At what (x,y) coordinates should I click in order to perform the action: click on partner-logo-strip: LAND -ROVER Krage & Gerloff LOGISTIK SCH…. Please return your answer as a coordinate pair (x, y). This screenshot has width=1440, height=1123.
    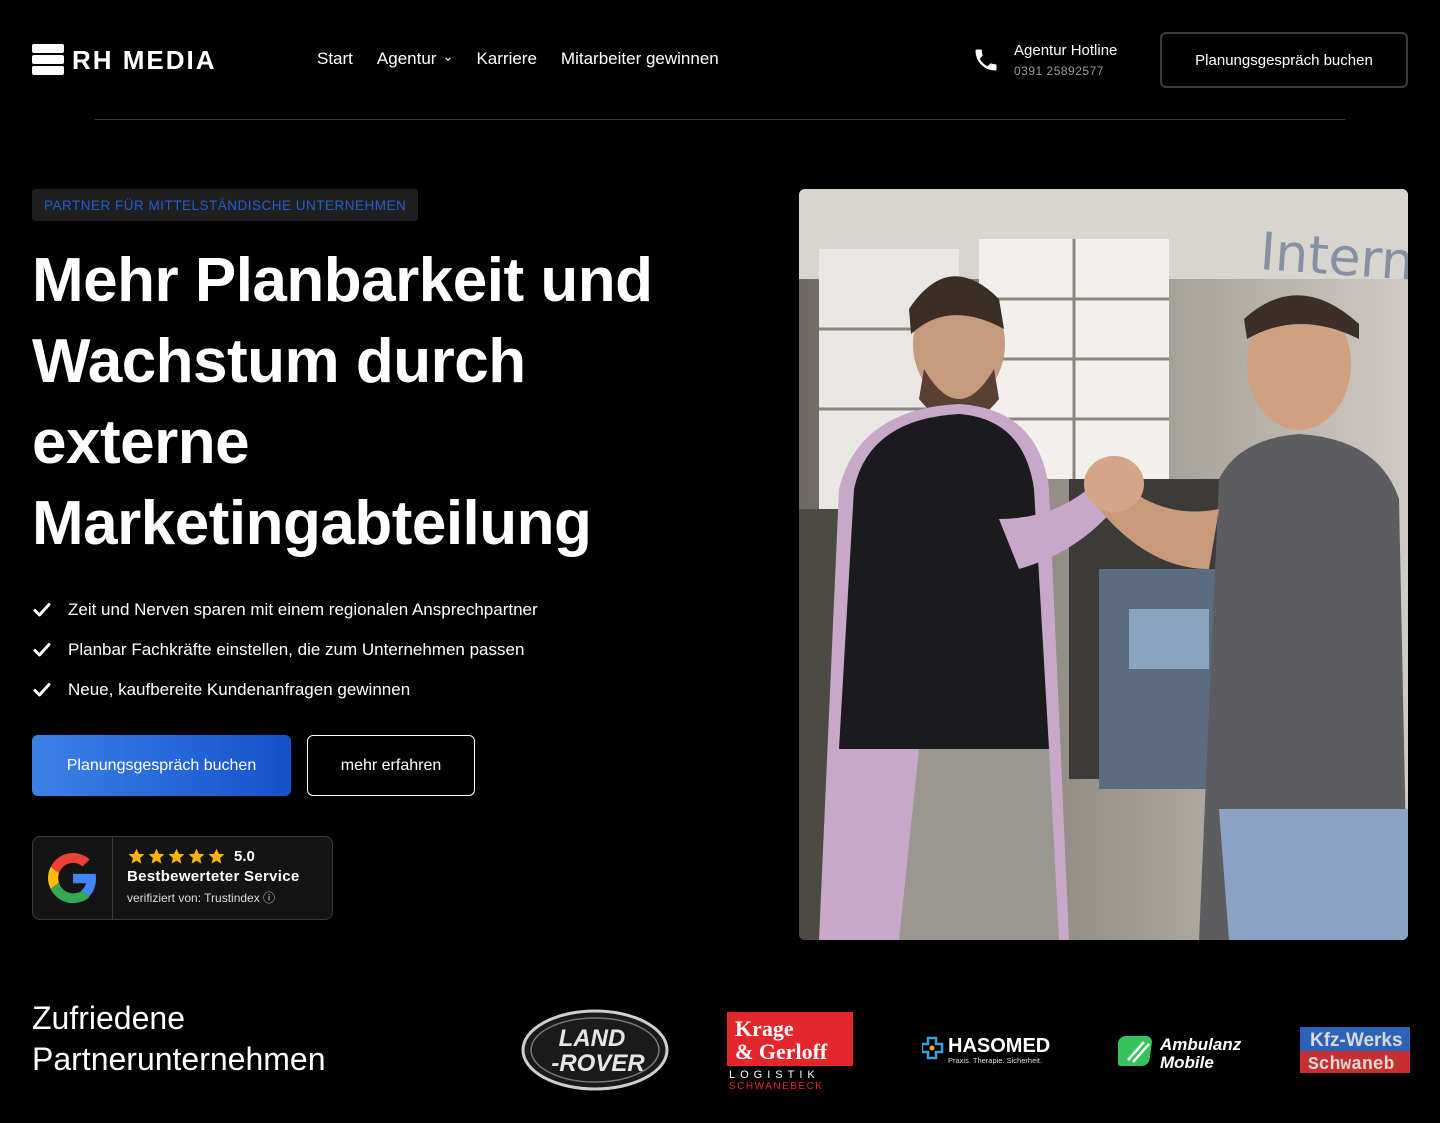
    Looking at the image, I should click on (965, 1050).